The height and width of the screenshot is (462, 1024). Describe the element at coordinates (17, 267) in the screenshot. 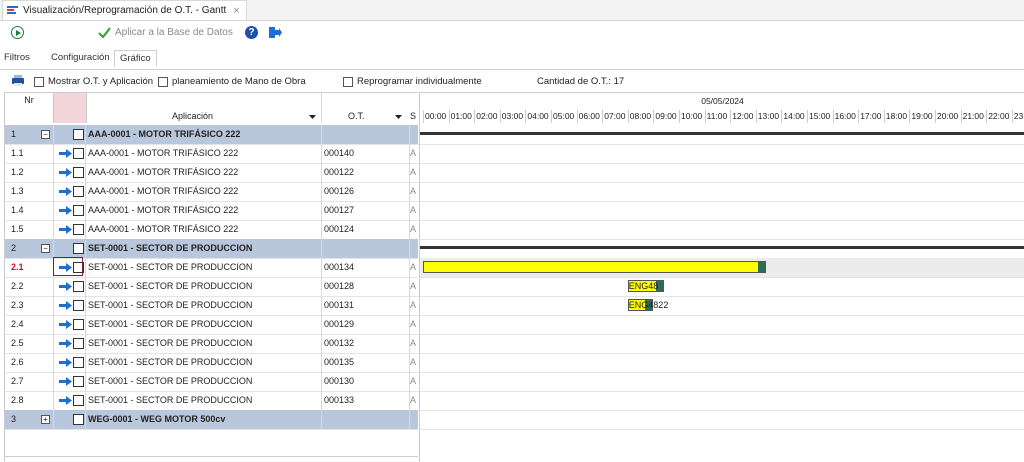

I see `row-nr: 2.1` at that location.